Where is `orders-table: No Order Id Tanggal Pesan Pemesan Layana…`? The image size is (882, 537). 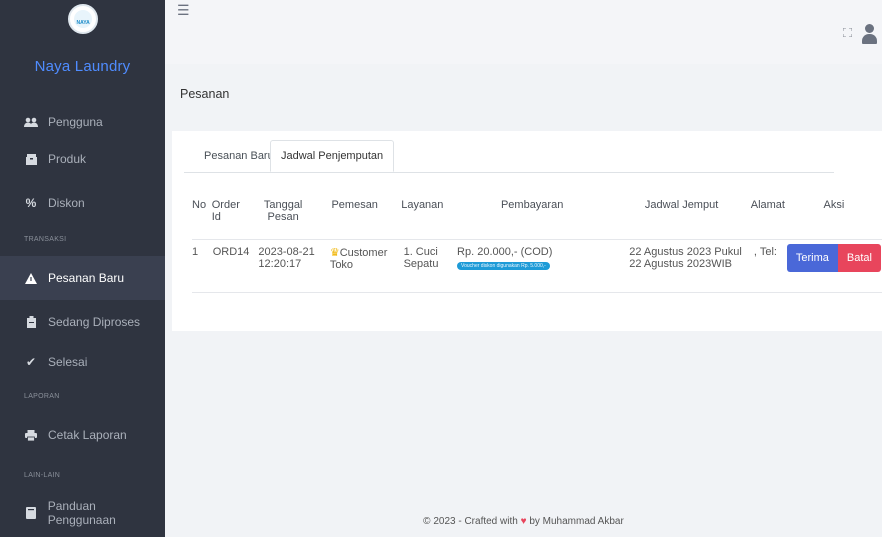 orders-table: No Order Id Tanggal Pesan Pemesan Layana… is located at coordinates (537, 246).